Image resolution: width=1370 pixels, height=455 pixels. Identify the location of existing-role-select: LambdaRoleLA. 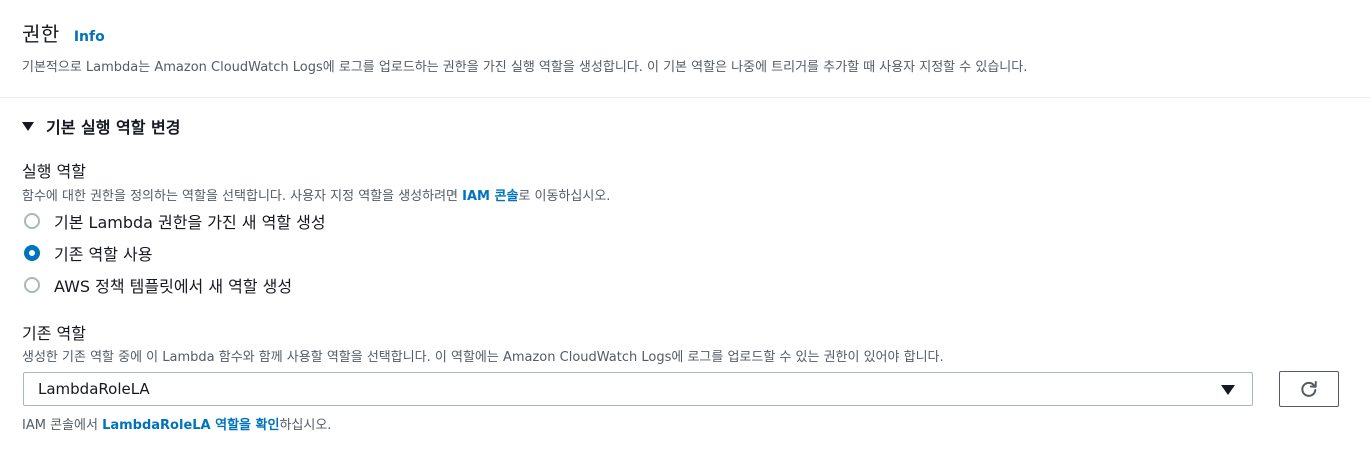
(638, 389).